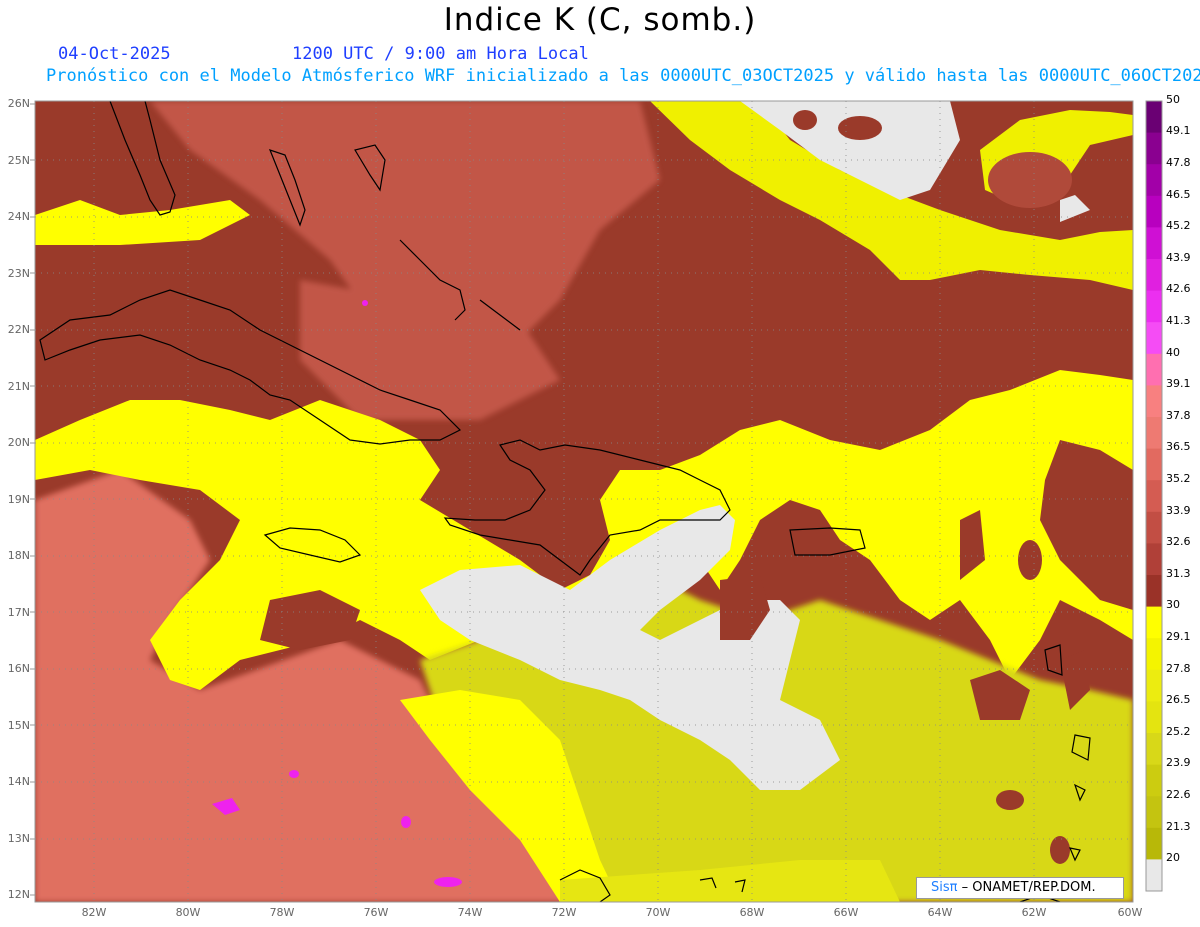  What do you see at coordinates (18, 894) in the screenshot?
I see `lat-label: 12N` at bounding box center [18, 894].